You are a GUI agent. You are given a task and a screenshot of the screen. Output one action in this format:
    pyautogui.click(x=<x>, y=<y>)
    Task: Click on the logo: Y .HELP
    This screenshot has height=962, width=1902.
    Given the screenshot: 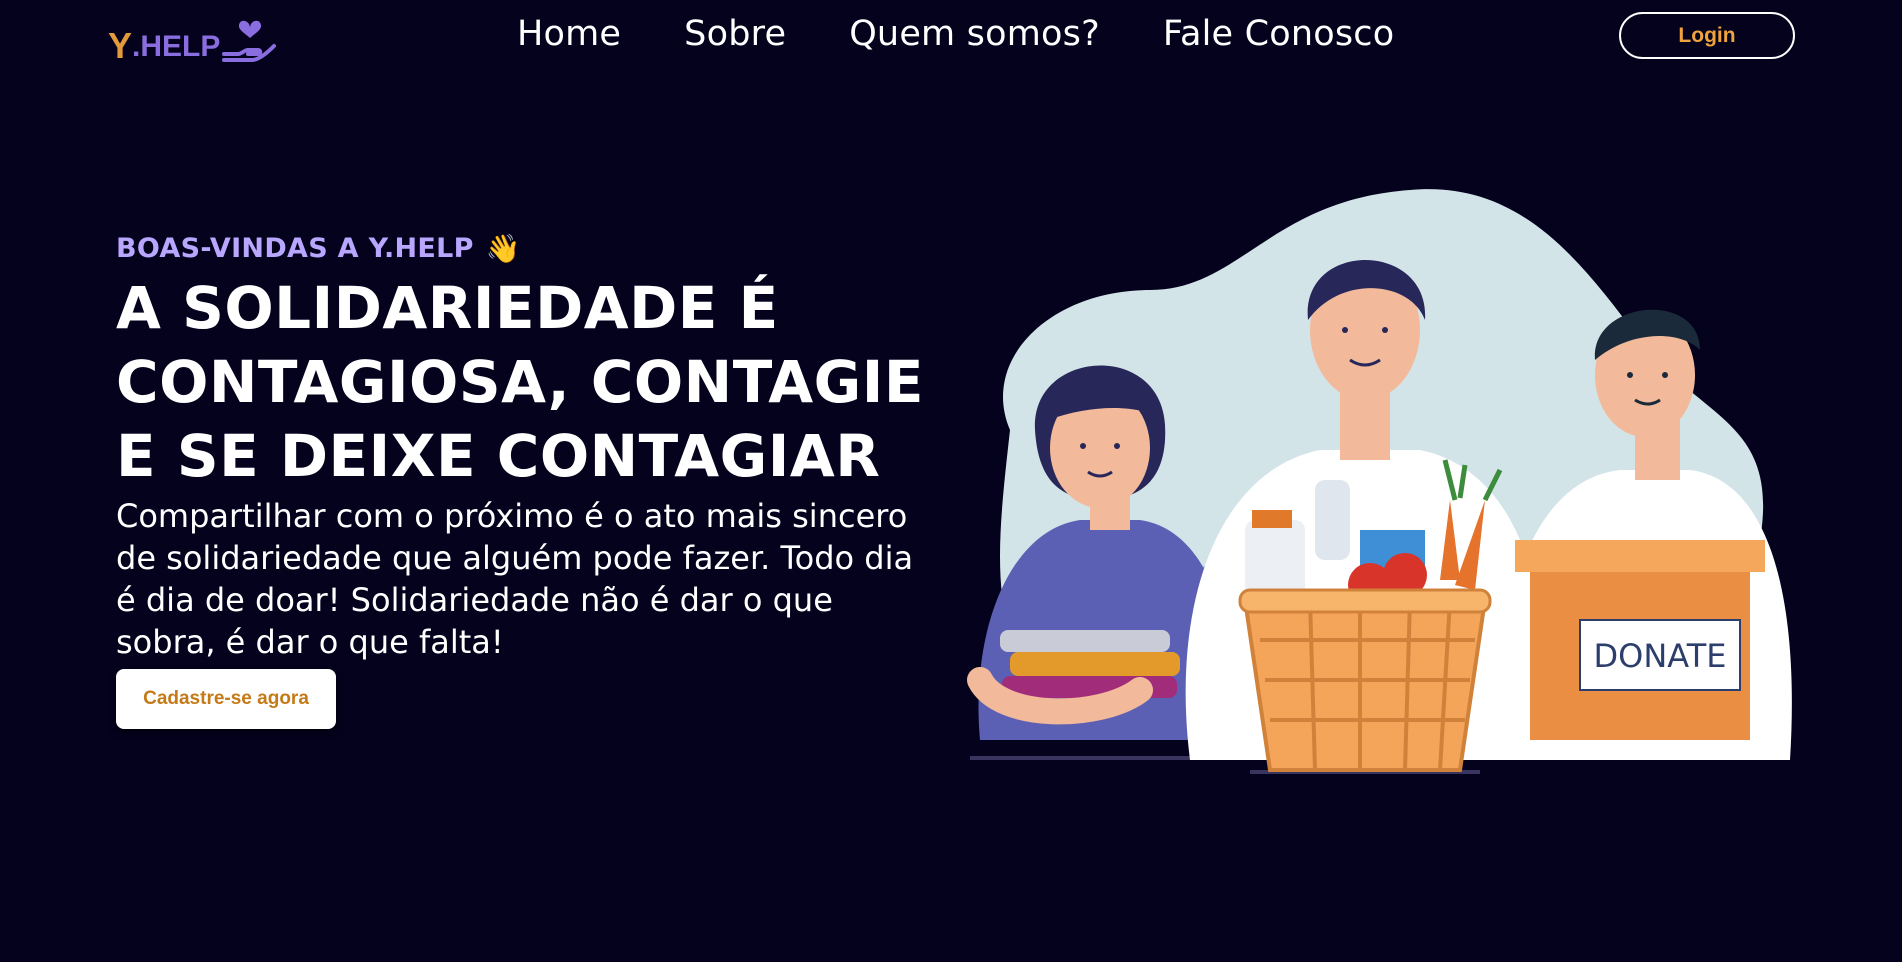 What is the action you would take?
    pyautogui.click(x=205, y=38)
    